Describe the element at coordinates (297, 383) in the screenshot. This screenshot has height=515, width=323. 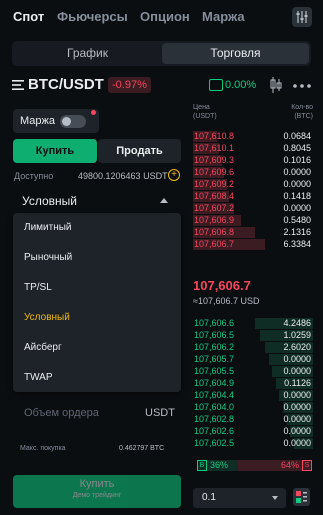
I see `bid-qty: 0.1126` at that location.